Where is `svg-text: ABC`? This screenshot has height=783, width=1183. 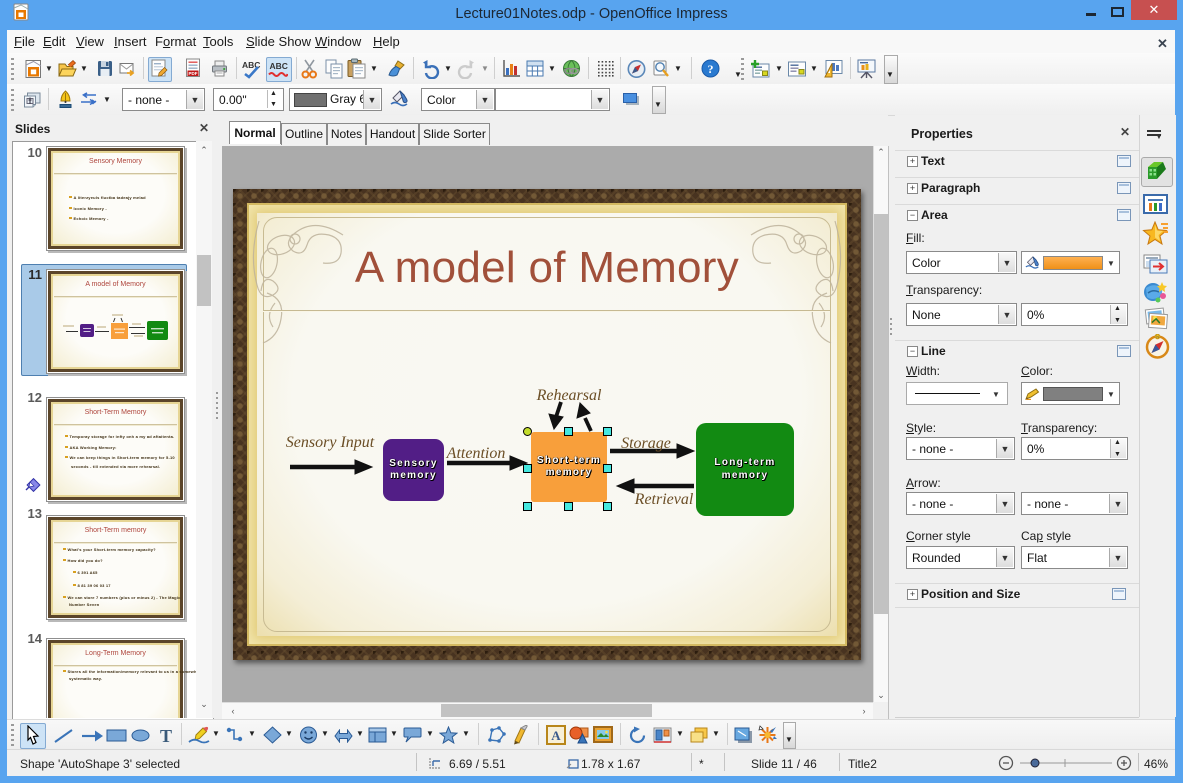 svg-text: ABC is located at coordinates (279, 66).